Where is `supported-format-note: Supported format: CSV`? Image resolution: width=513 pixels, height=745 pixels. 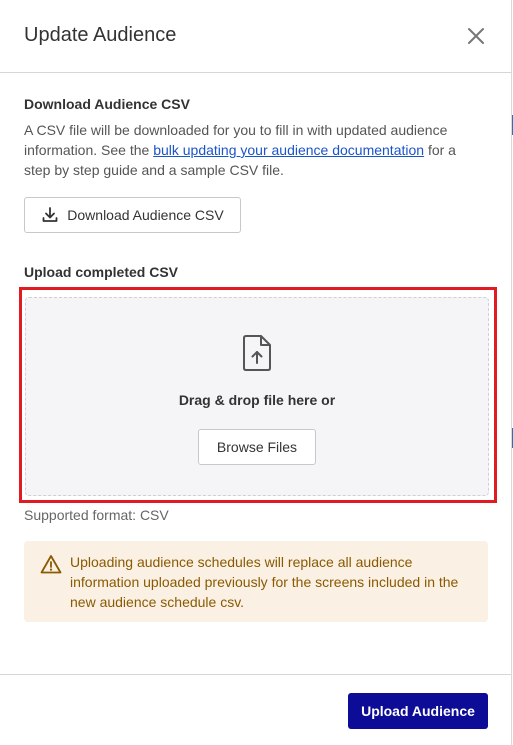
supported-format-note: Supported format: CSV is located at coordinates (96, 515).